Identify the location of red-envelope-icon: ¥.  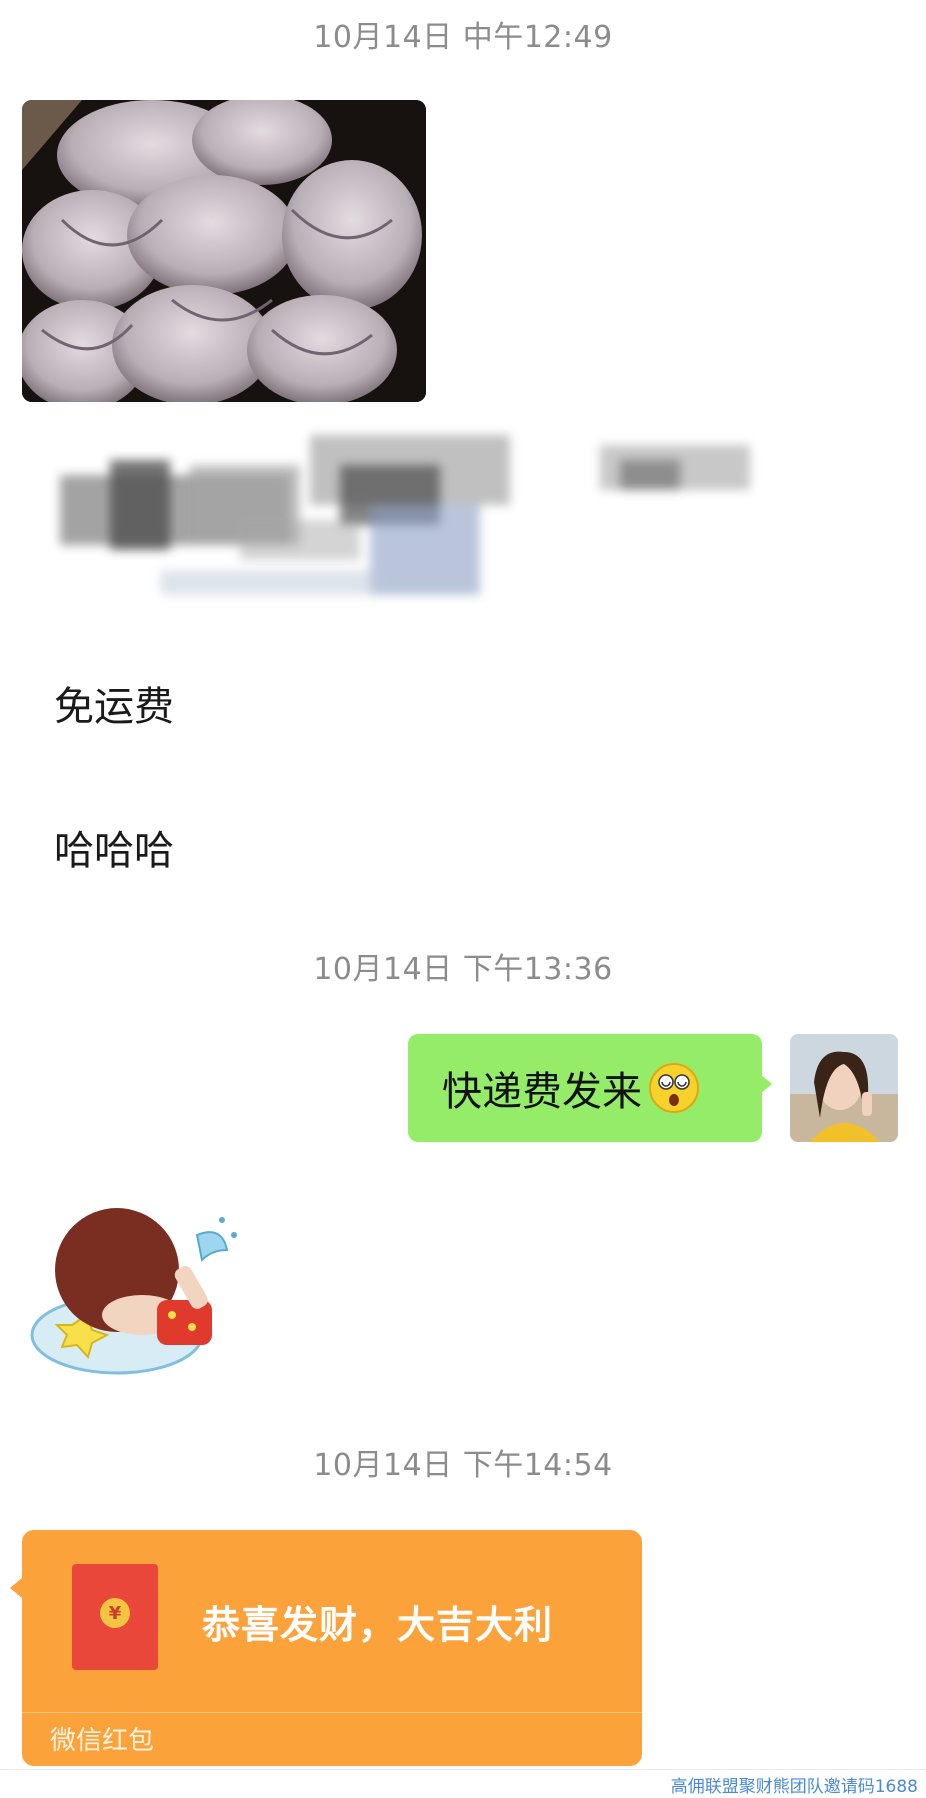
(115, 1617).